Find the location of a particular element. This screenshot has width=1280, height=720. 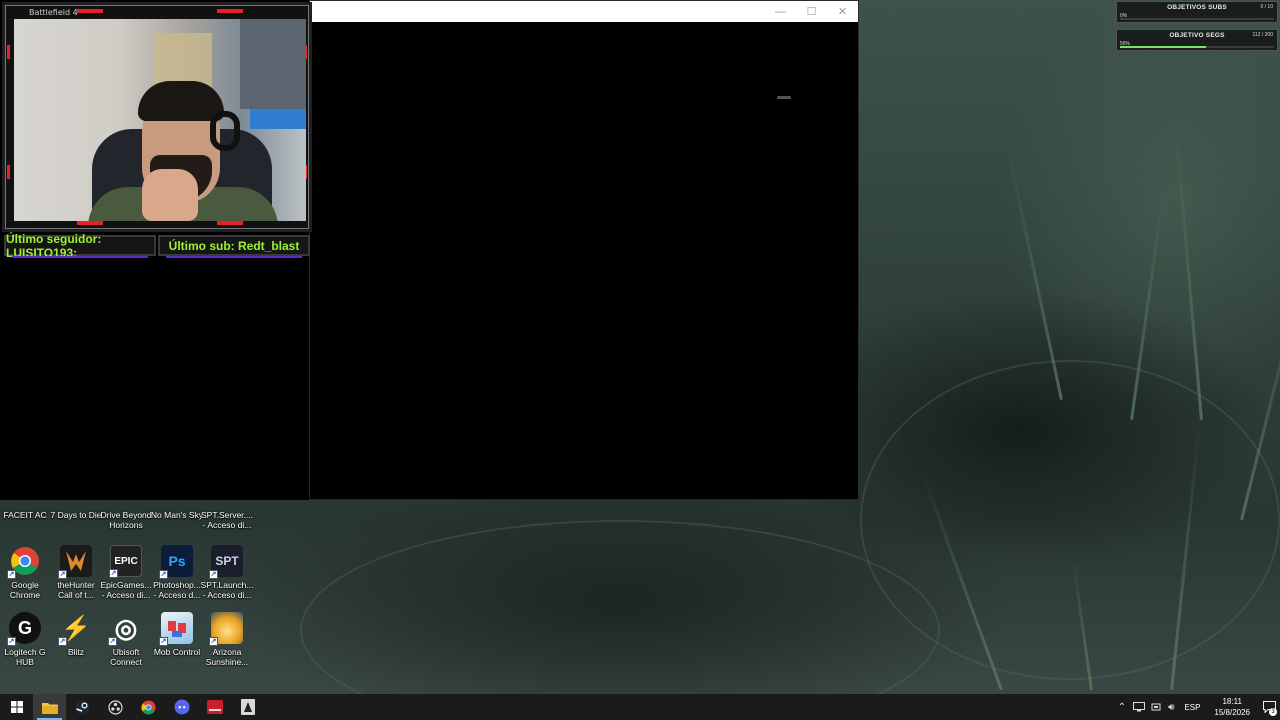

taskbar-obs is located at coordinates (115, 707).